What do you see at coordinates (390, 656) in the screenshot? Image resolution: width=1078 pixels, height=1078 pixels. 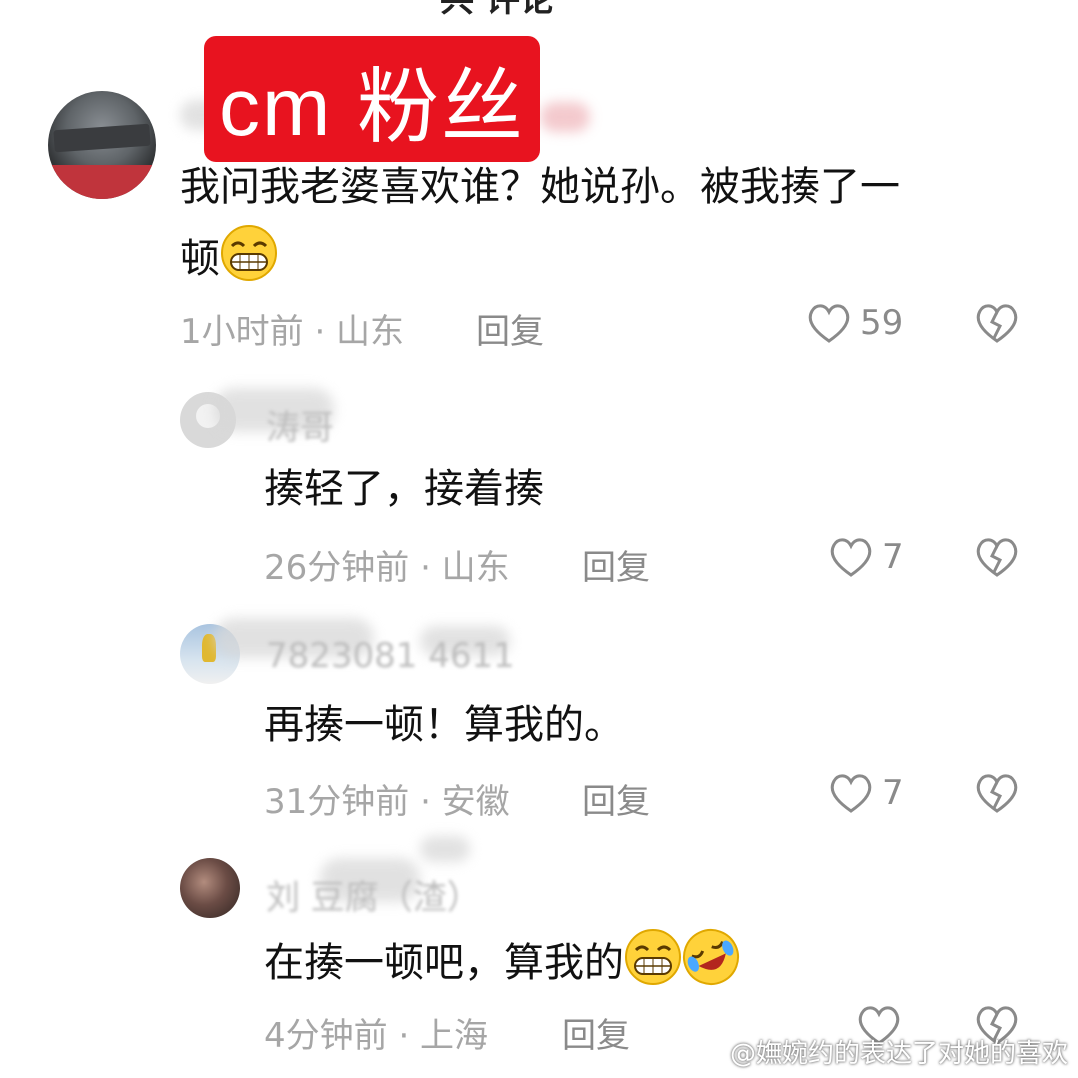 I see `commenter-name: 7823081 4611` at bounding box center [390, 656].